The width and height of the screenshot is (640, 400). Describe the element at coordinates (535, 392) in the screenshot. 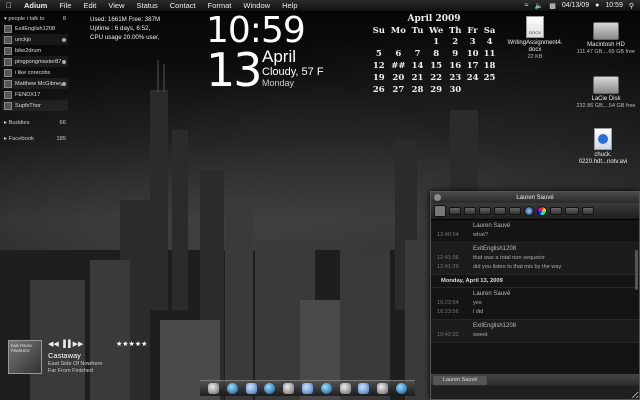

I see `message-input` at that location.